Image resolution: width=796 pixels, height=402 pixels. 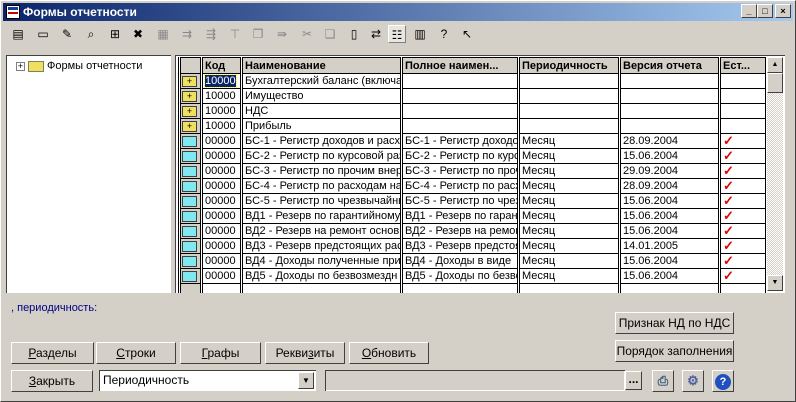 I want to click on vertical-scrollbar: ▲ ▼, so click(x=775, y=174).